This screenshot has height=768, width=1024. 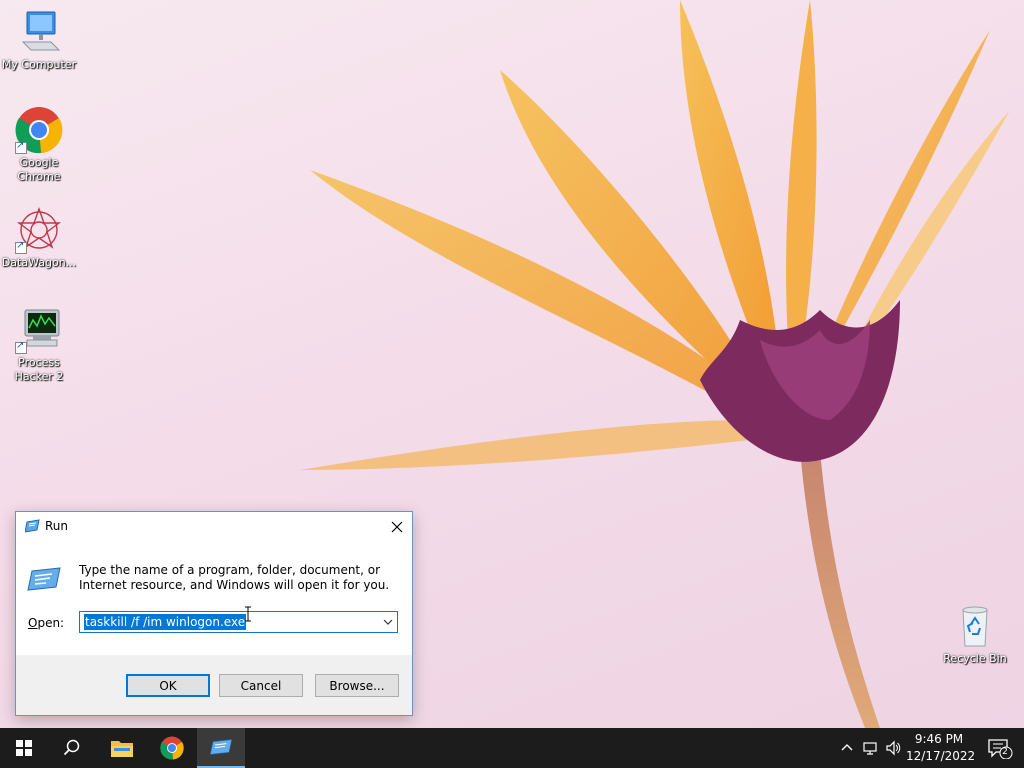 What do you see at coordinates (512, 748) in the screenshot?
I see `taskbar: 9:46 PM 12/17/2022 2` at bounding box center [512, 748].